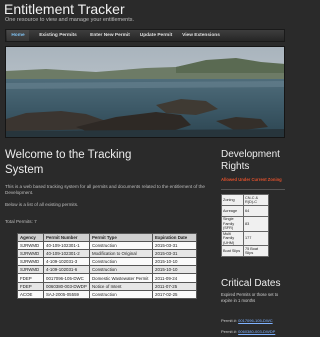 This screenshot has height=337, width=320. What do you see at coordinates (66, 246) in the screenshot?
I see `cell-permit-number: 40-109-102301-1` at bounding box center [66, 246].